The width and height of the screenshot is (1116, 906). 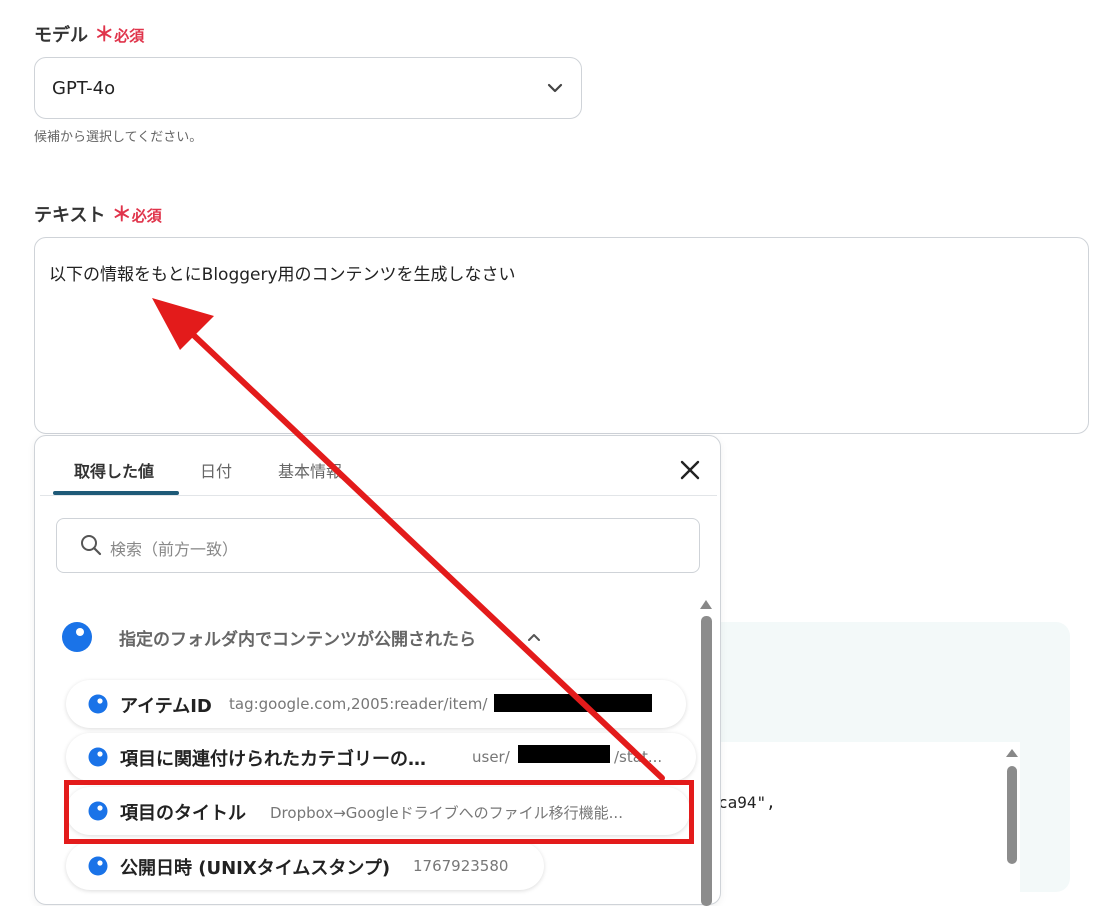 I want to click on chevron-down-icon, so click(x=555, y=88).